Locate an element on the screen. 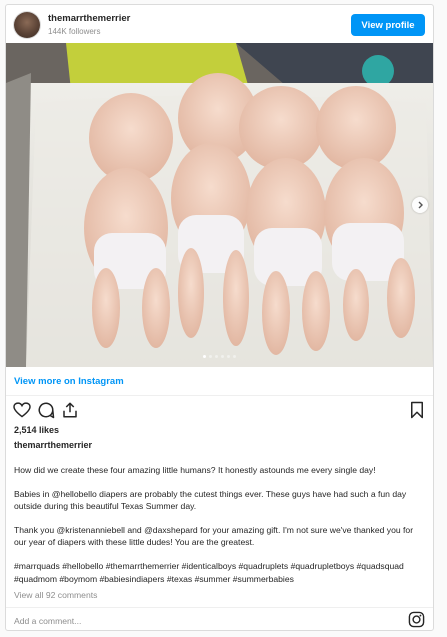  comment-bar is located at coordinates (219, 618).